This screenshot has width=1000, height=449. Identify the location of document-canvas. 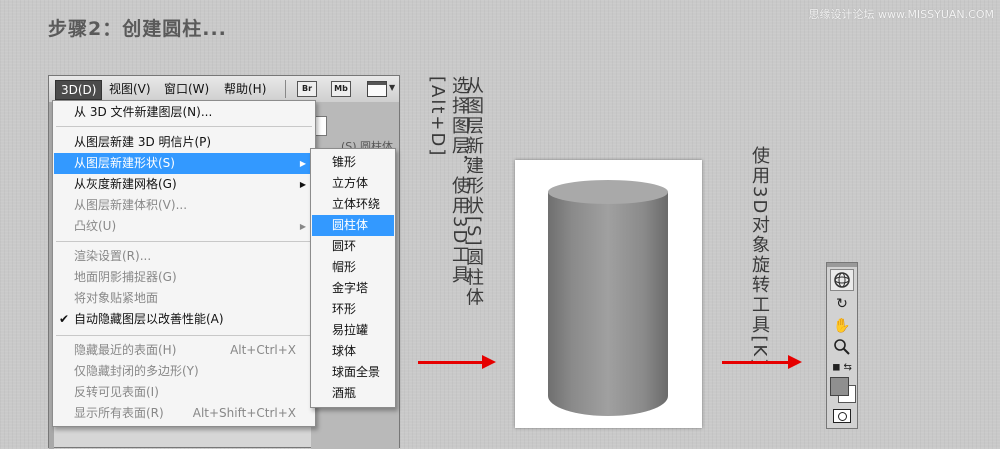
(608, 294).